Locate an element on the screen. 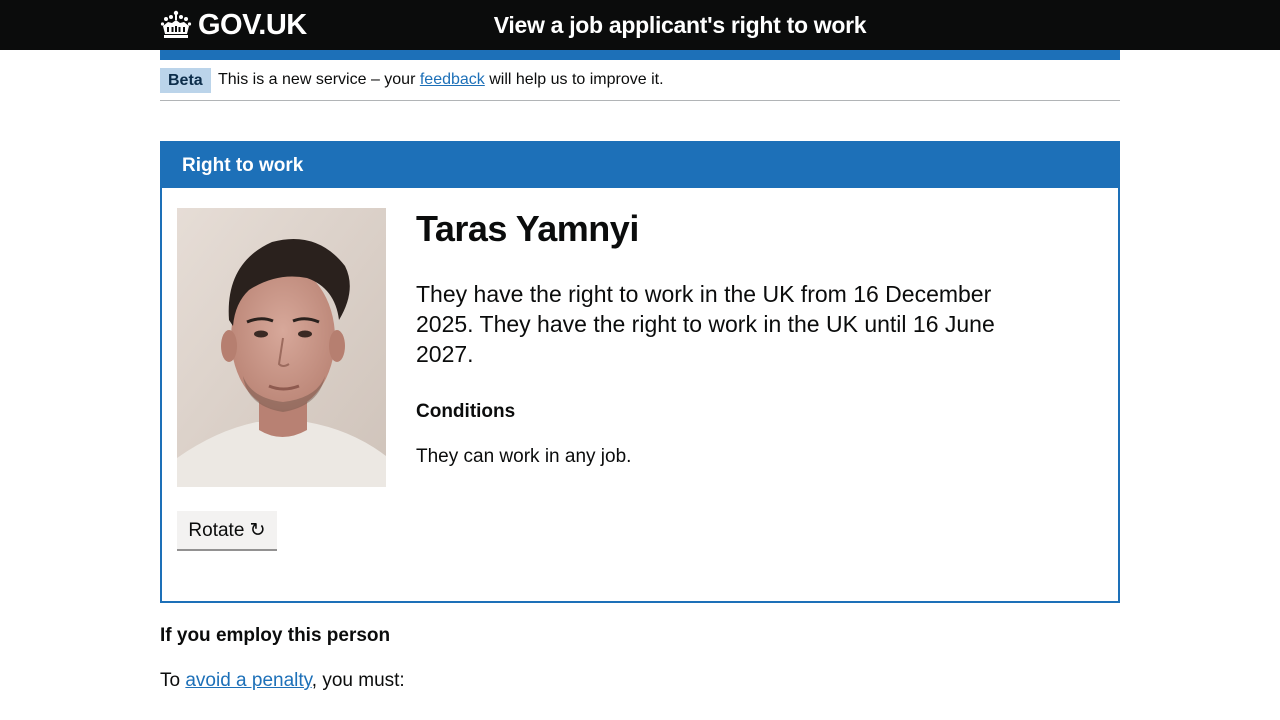 The image size is (1280, 720). govuk-home-link: GOV.UK is located at coordinates (233, 25).